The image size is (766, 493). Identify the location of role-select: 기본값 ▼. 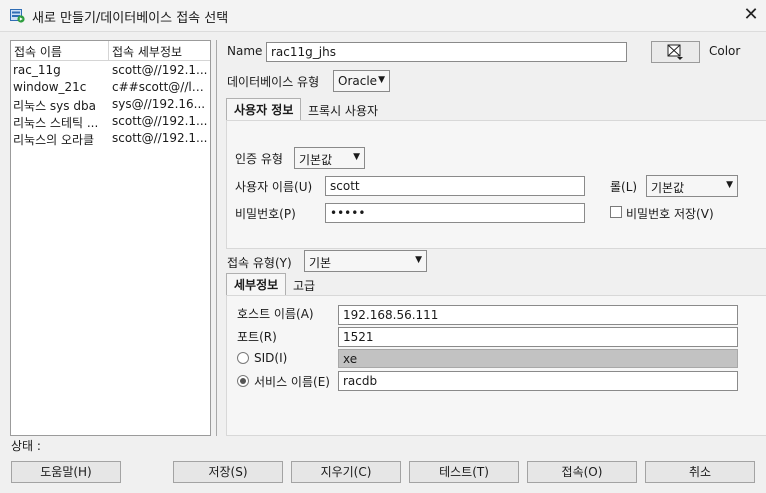
(692, 186).